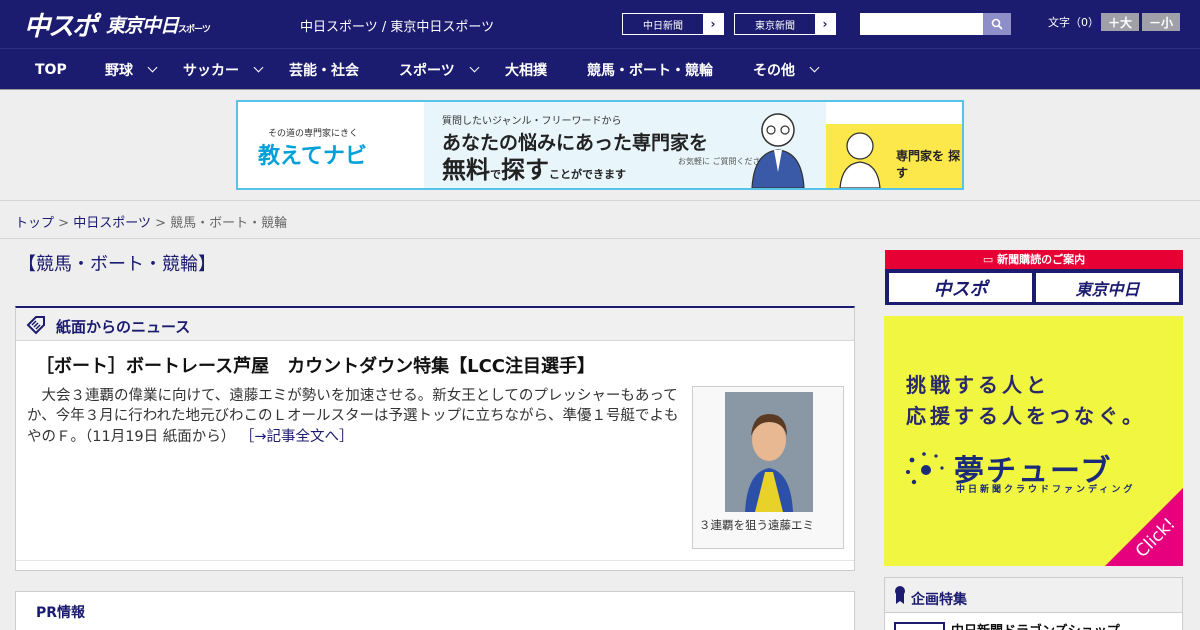 The width and height of the screenshot is (1200, 630). Describe the element at coordinates (158, 25) in the screenshot. I see `logo-tokyo: 東京中日スポーツ` at that location.